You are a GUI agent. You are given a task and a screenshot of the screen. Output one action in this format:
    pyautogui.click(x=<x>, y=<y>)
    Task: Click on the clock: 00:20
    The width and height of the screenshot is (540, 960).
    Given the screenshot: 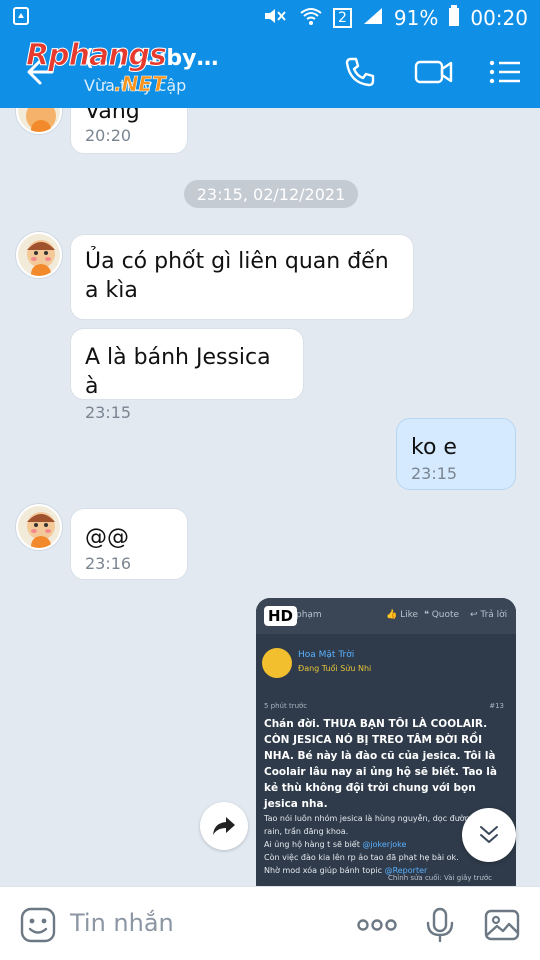 What is the action you would take?
    pyautogui.click(x=499, y=18)
    